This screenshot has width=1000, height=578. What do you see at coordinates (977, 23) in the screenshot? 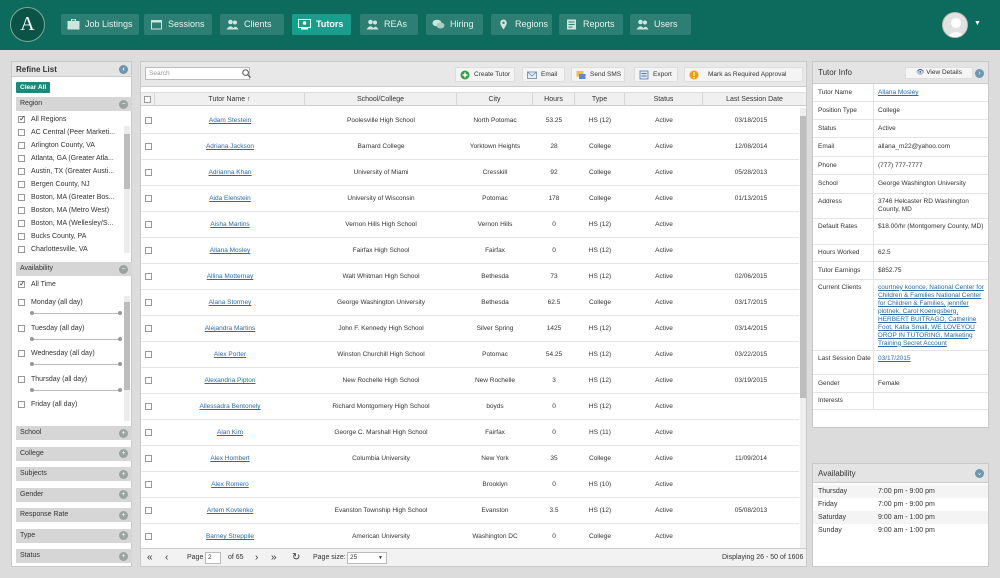
I see `chevron-down-icon: ▼` at bounding box center [977, 23].